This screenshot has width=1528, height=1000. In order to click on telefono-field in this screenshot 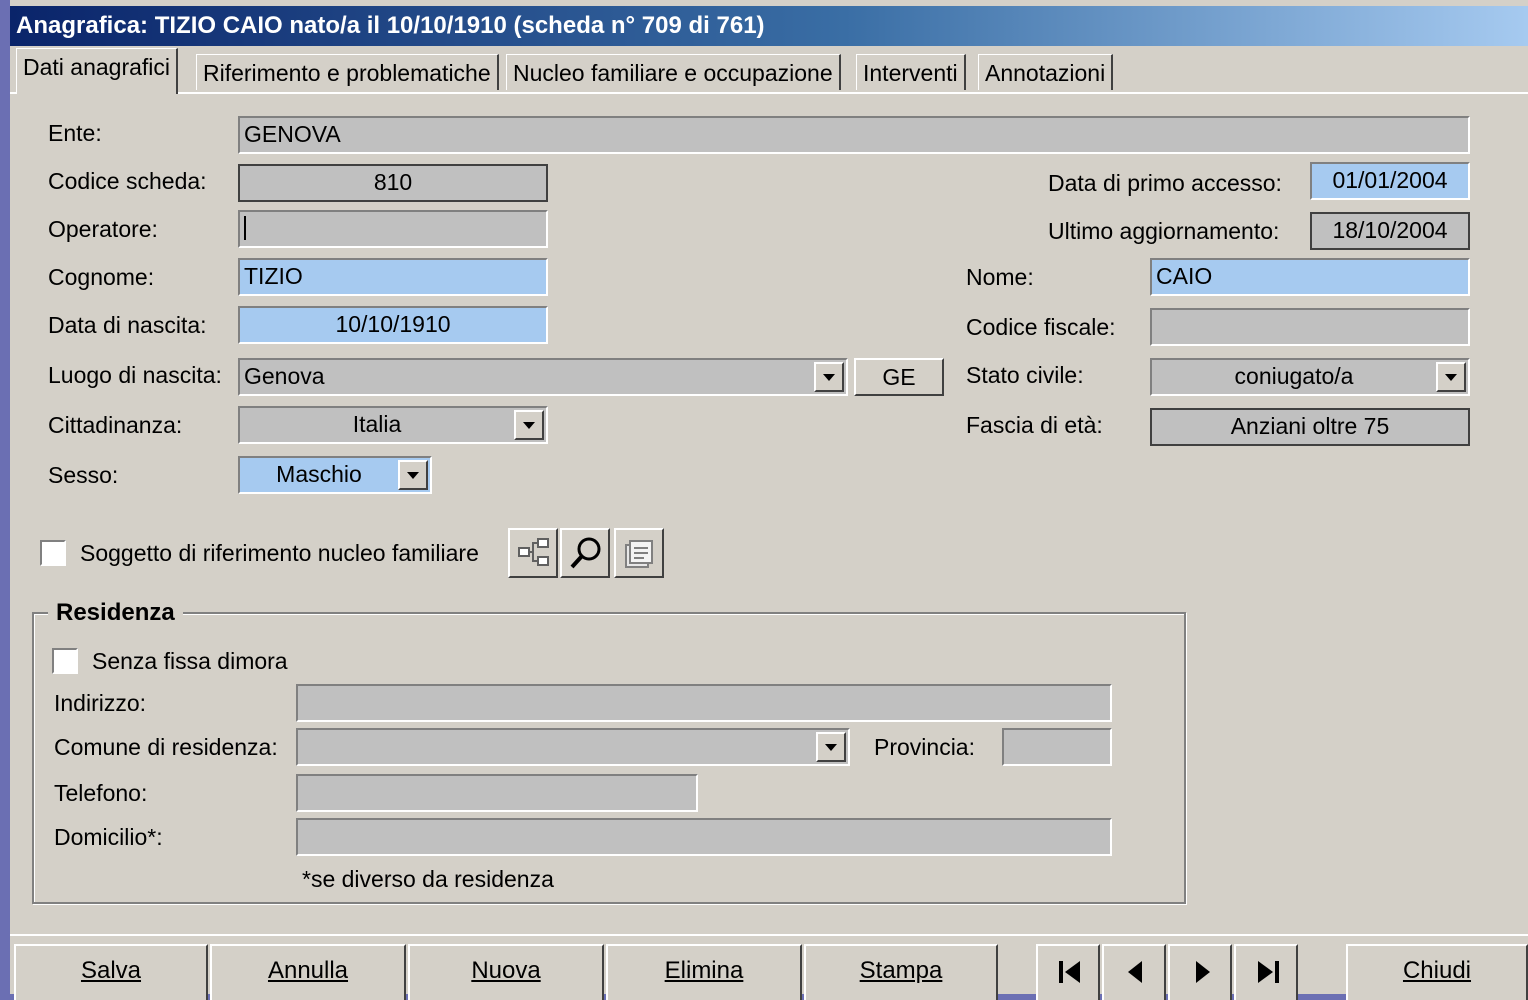, I will do `click(497, 793)`.